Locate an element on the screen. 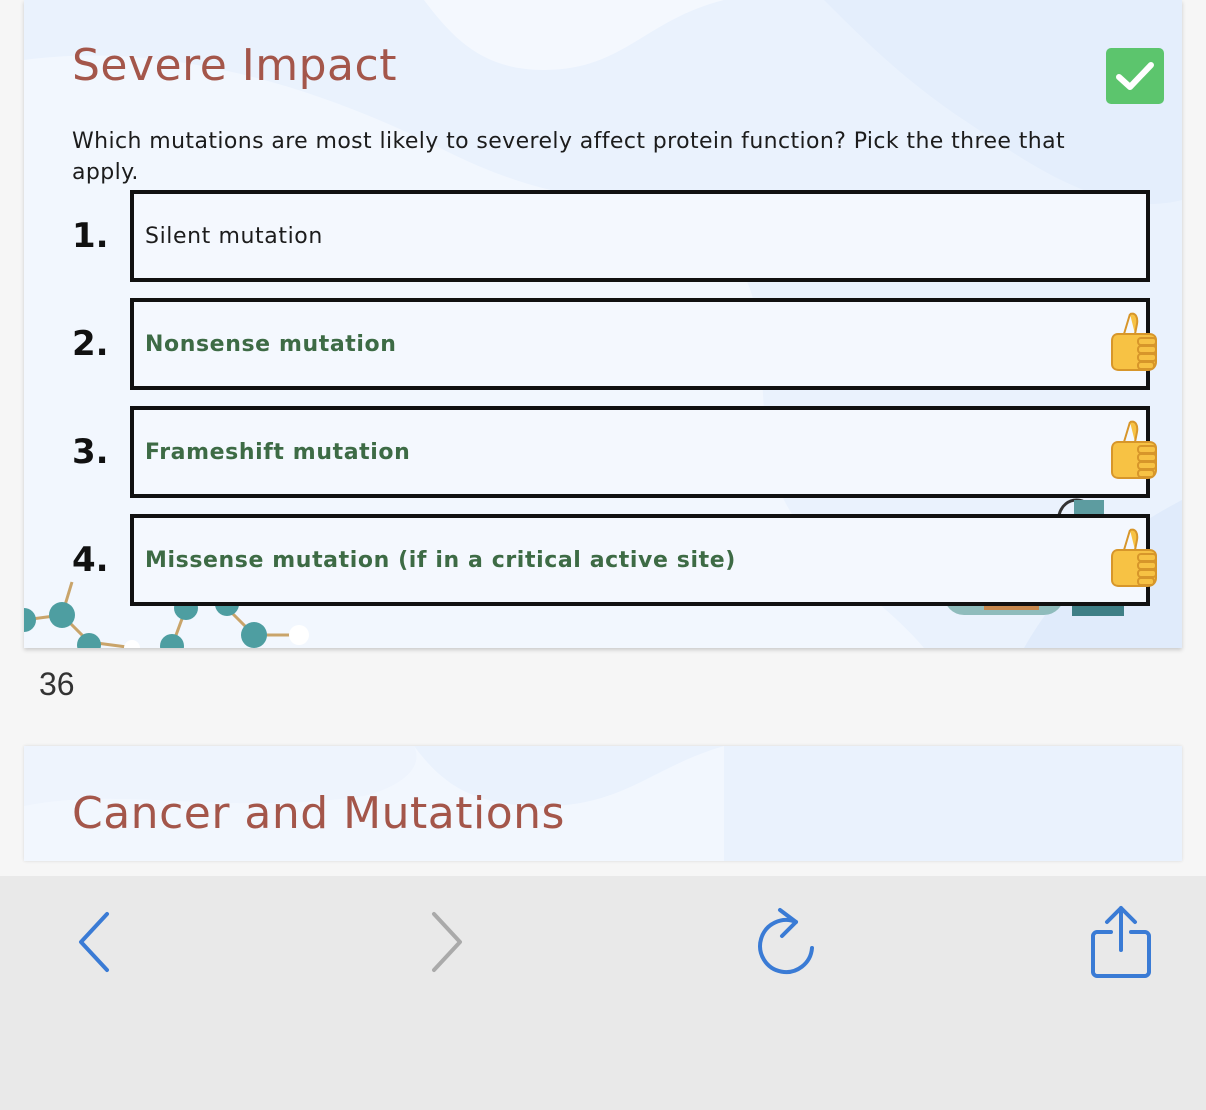 The height and width of the screenshot is (1110, 1206). slide-title: Severe Impact is located at coordinates (234, 65).